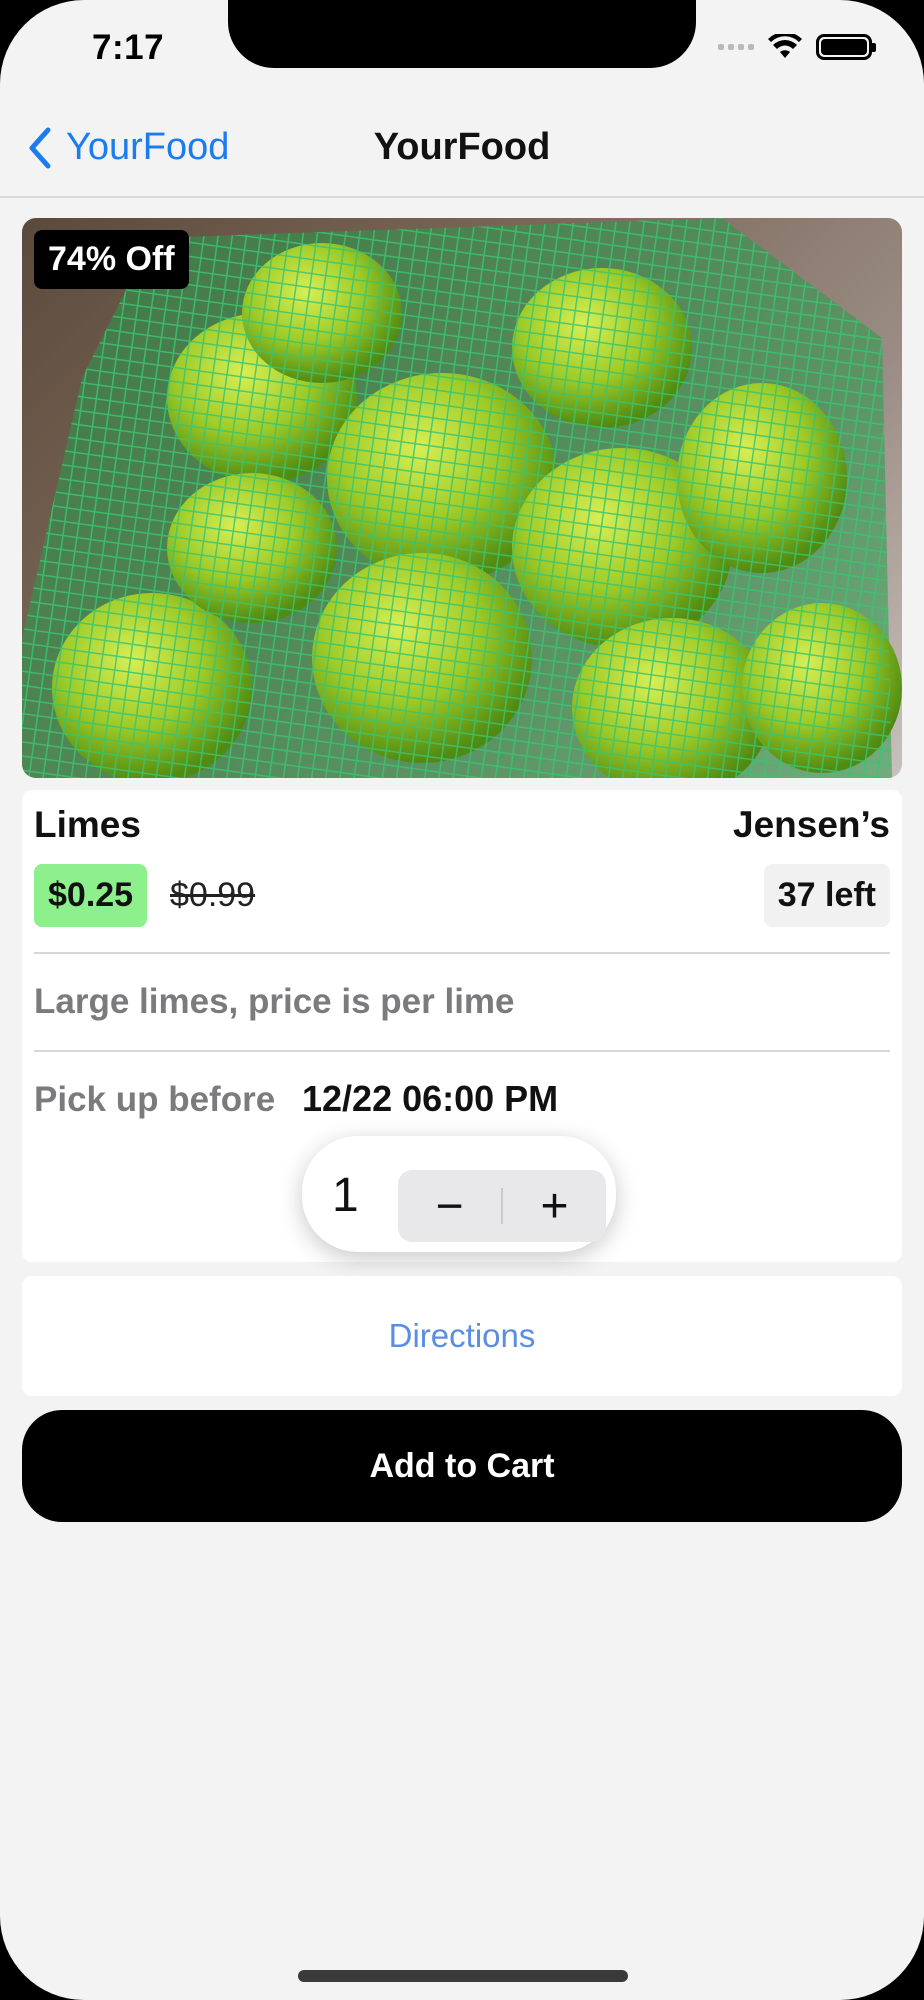  Describe the element at coordinates (449, 1206) in the screenshot. I see `decrement-button: −` at that location.